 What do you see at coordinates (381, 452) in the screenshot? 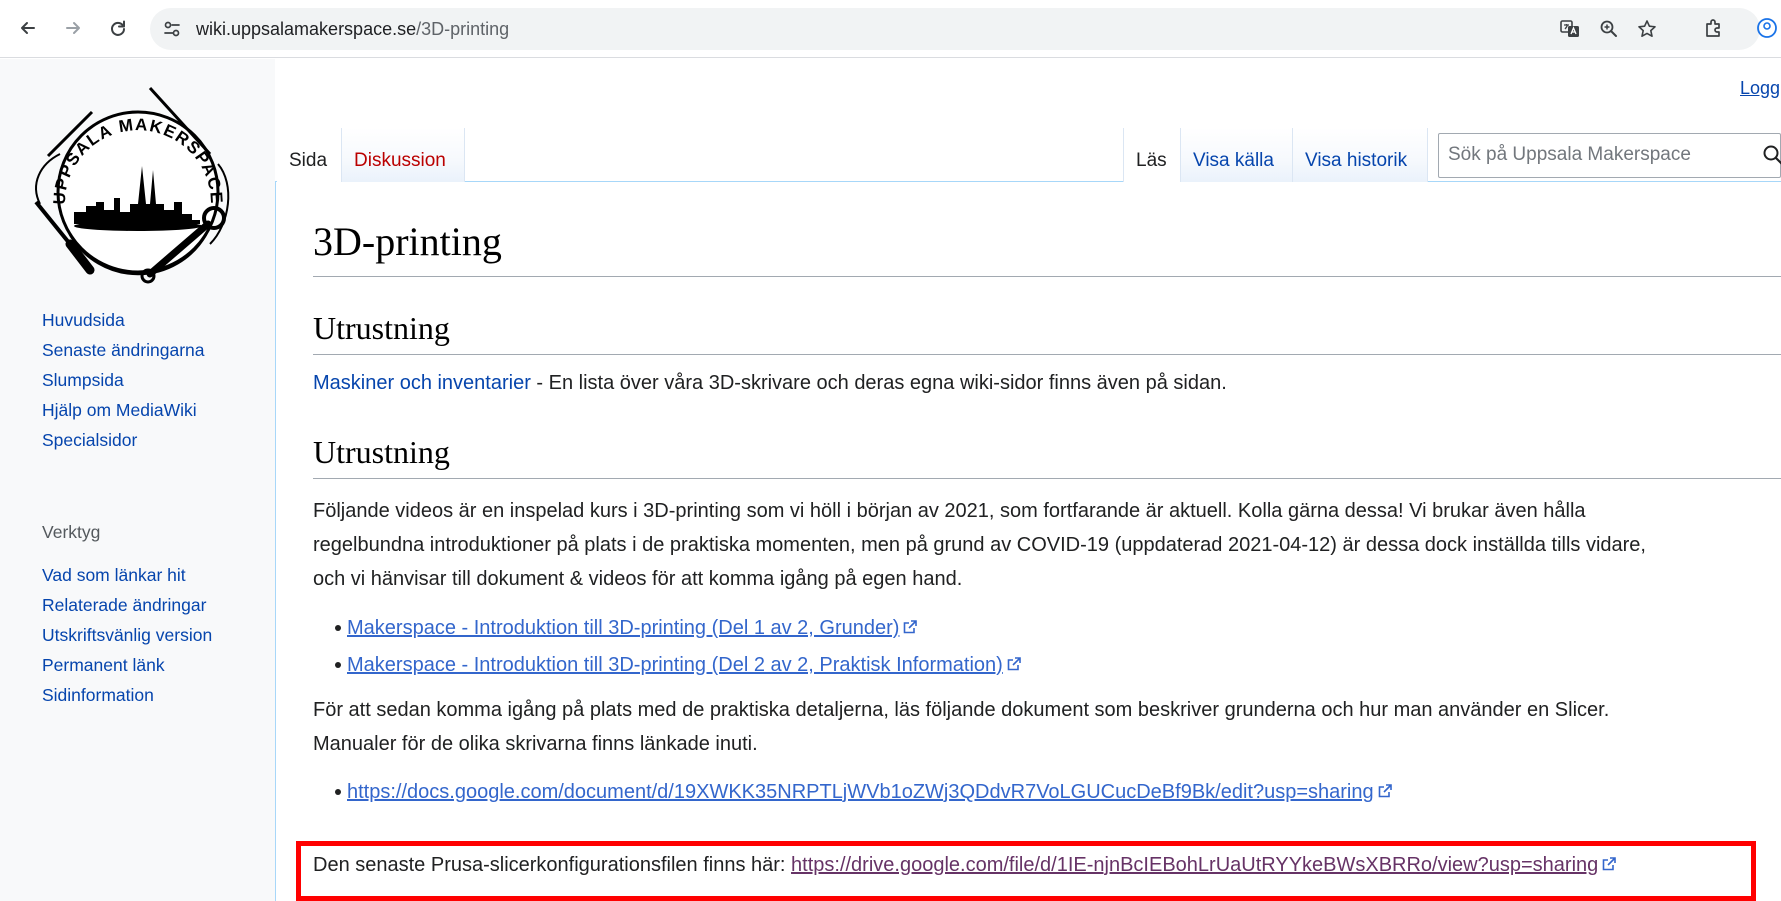
I see `section-heading-2: Utrustning` at bounding box center [381, 452].